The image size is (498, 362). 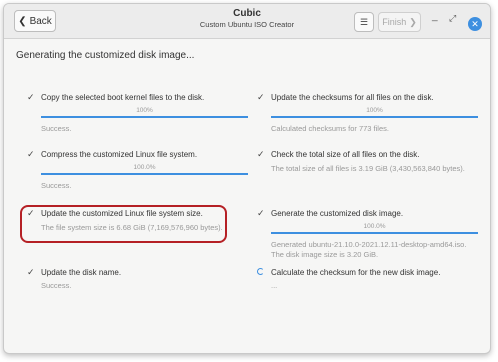 I want to click on list-button: ☰, so click(x=364, y=22).